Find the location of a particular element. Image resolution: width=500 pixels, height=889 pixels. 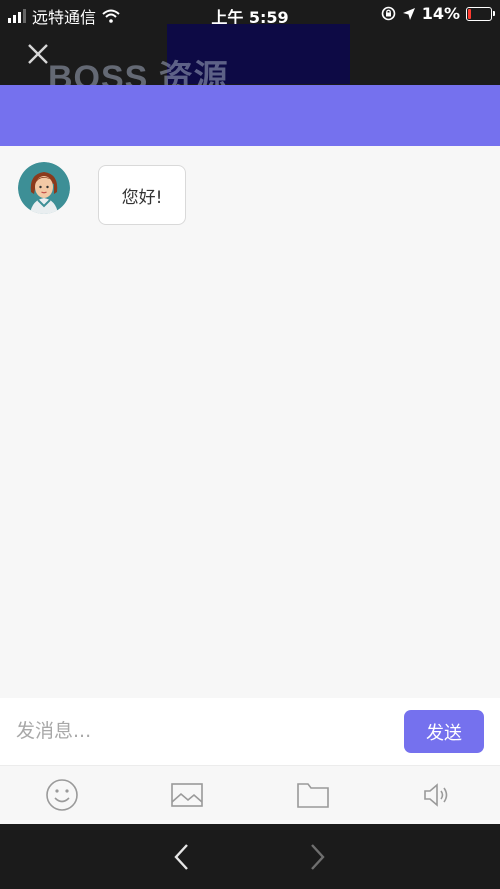

message-bubble: 您好! is located at coordinates (142, 195).